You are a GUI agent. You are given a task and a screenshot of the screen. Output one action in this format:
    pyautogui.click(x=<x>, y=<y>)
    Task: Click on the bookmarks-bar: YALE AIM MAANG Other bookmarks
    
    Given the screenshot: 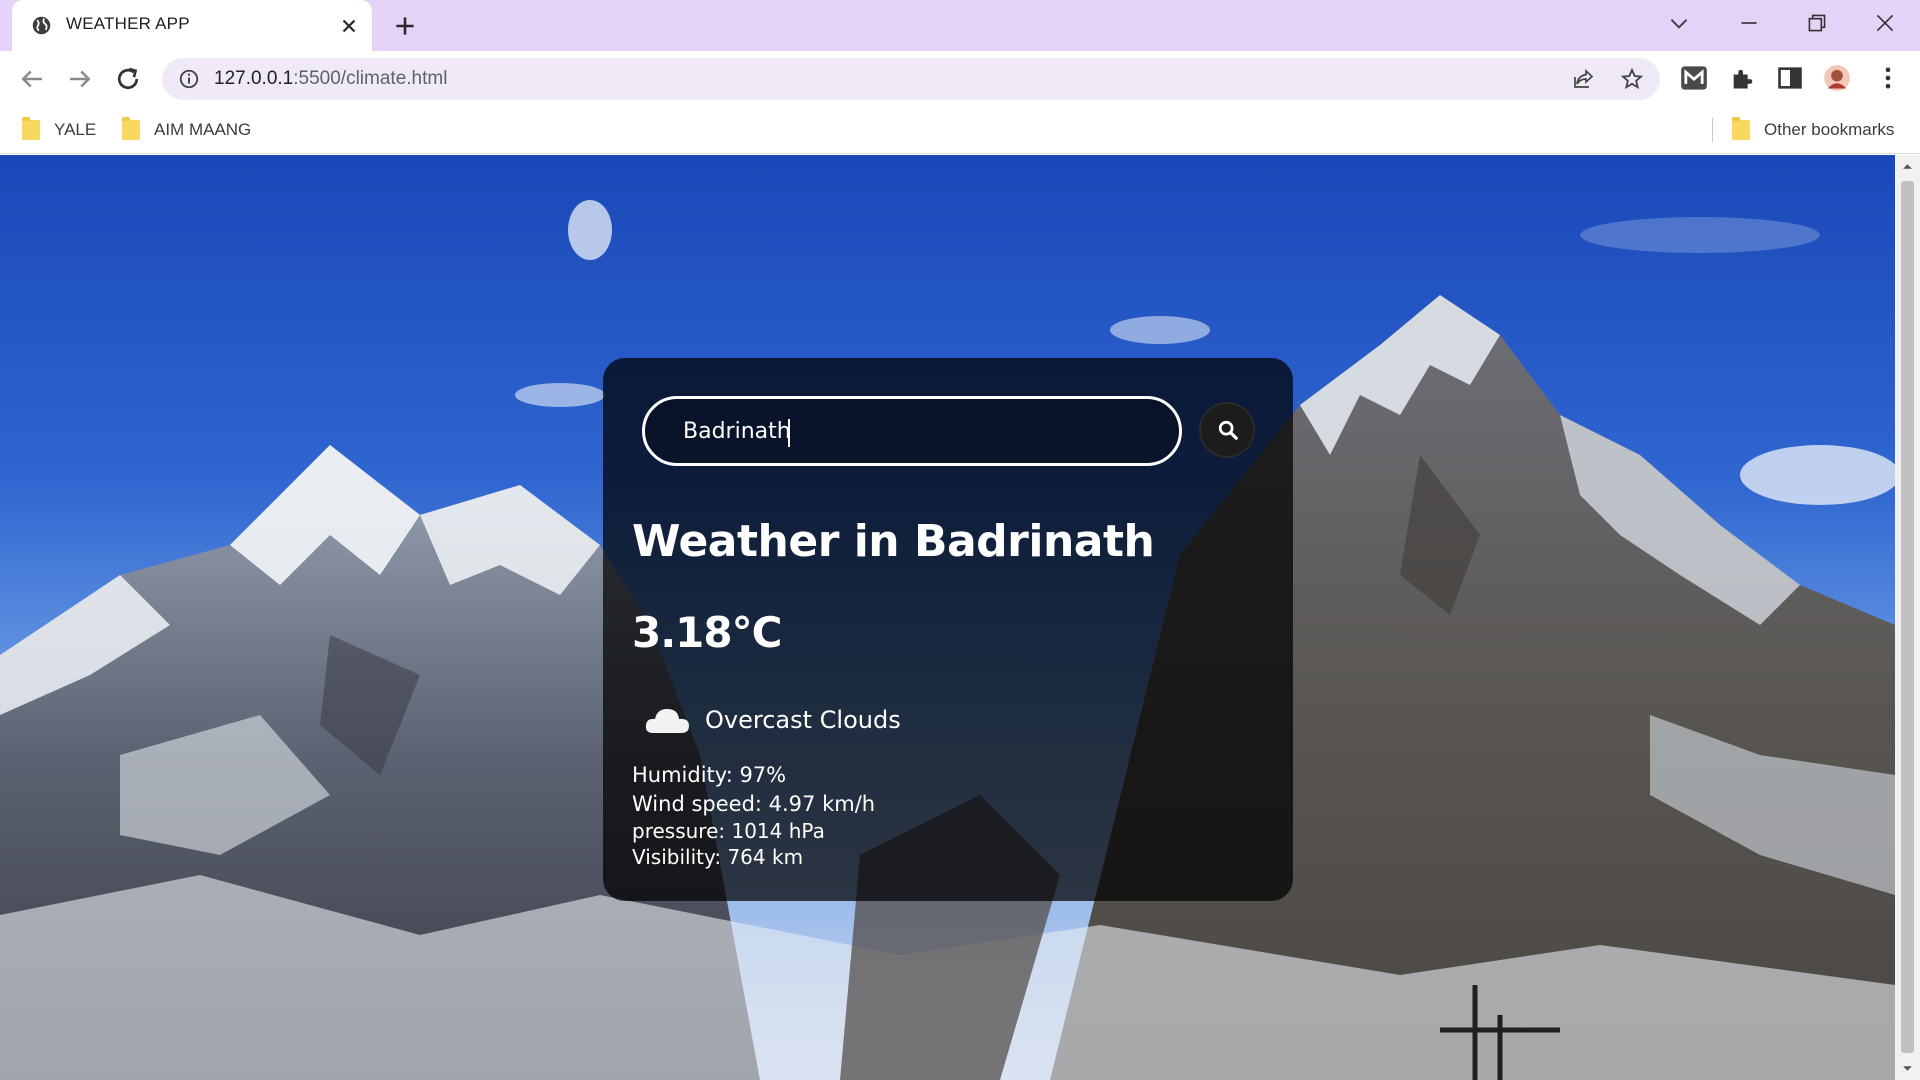 What is the action you would take?
    pyautogui.click(x=960, y=130)
    